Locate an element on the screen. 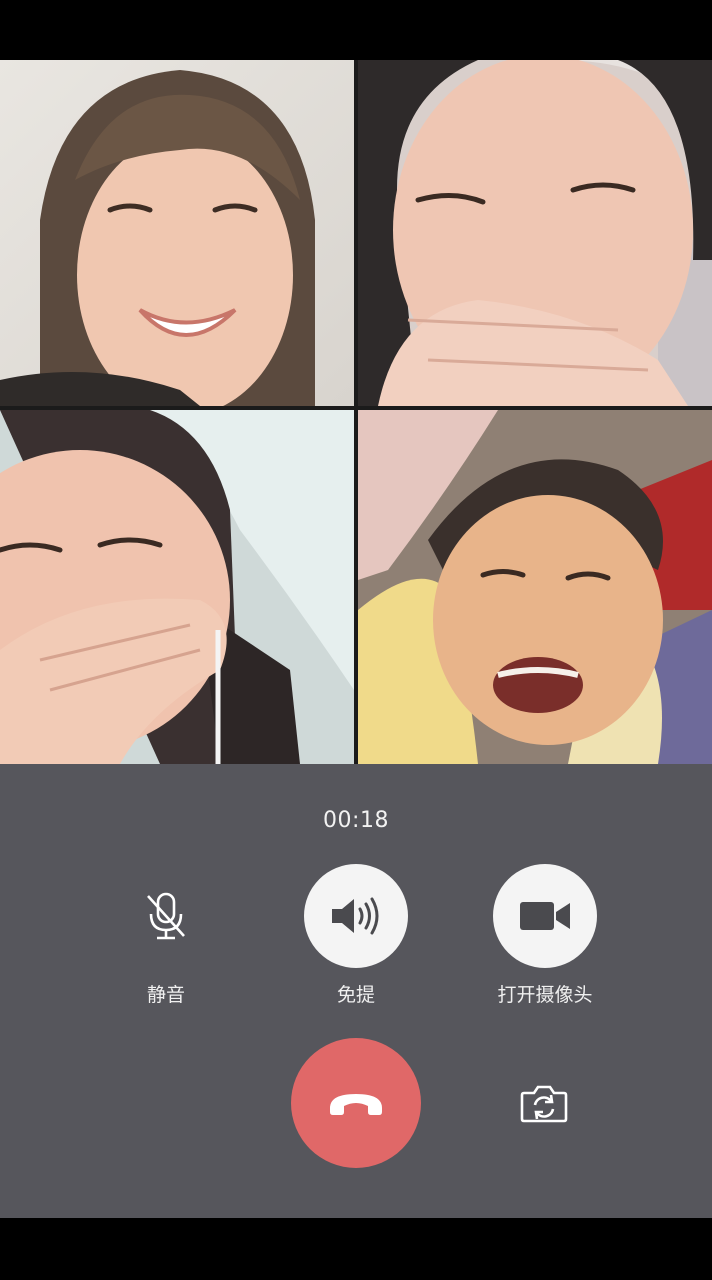 The image size is (712, 1280). top-letterbox is located at coordinates (356, 30).